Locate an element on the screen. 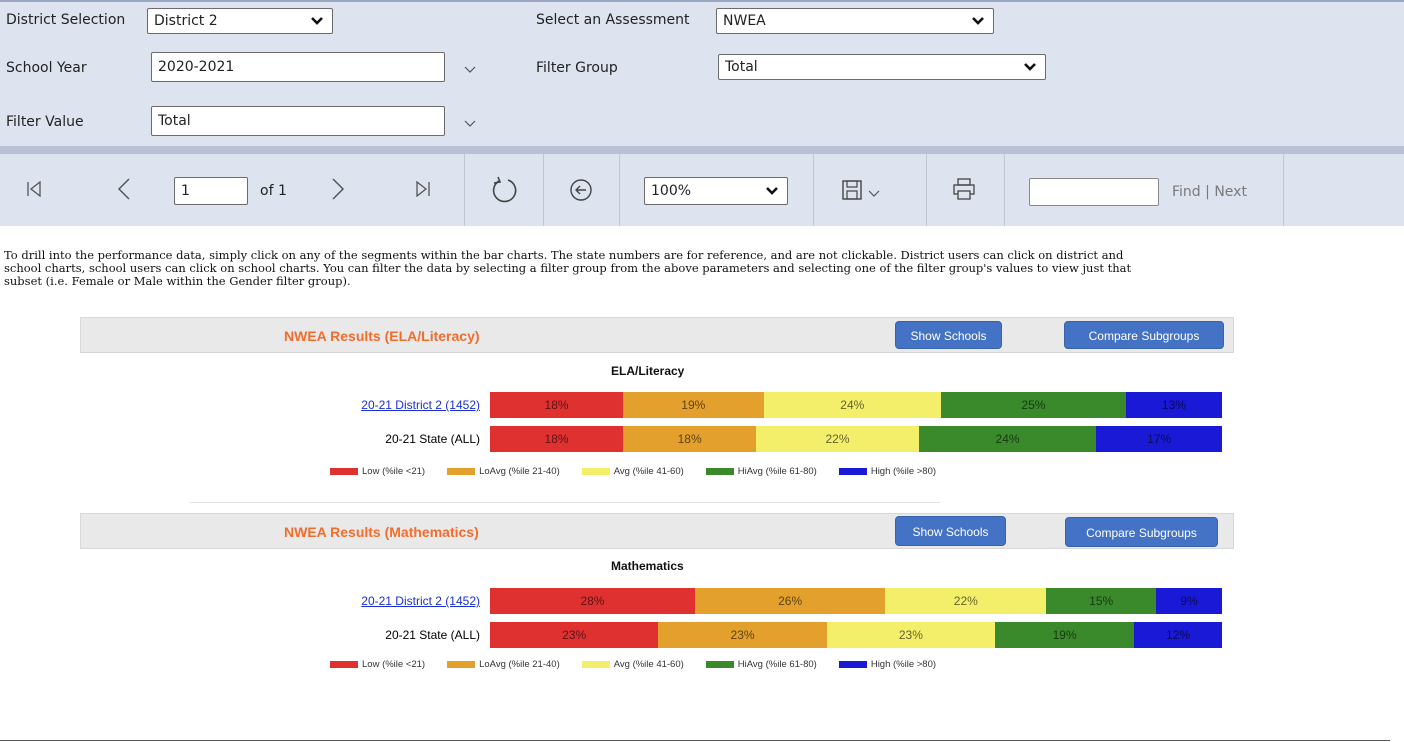 This screenshot has height=742, width=1404. bar-segment-low: 28% is located at coordinates (592, 601).